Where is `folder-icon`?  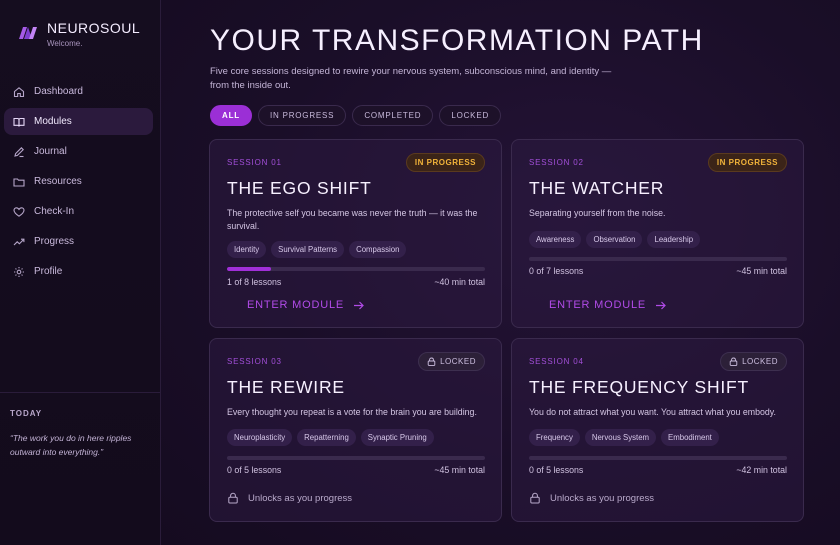
folder-icon is located at coordinates (19, 182).